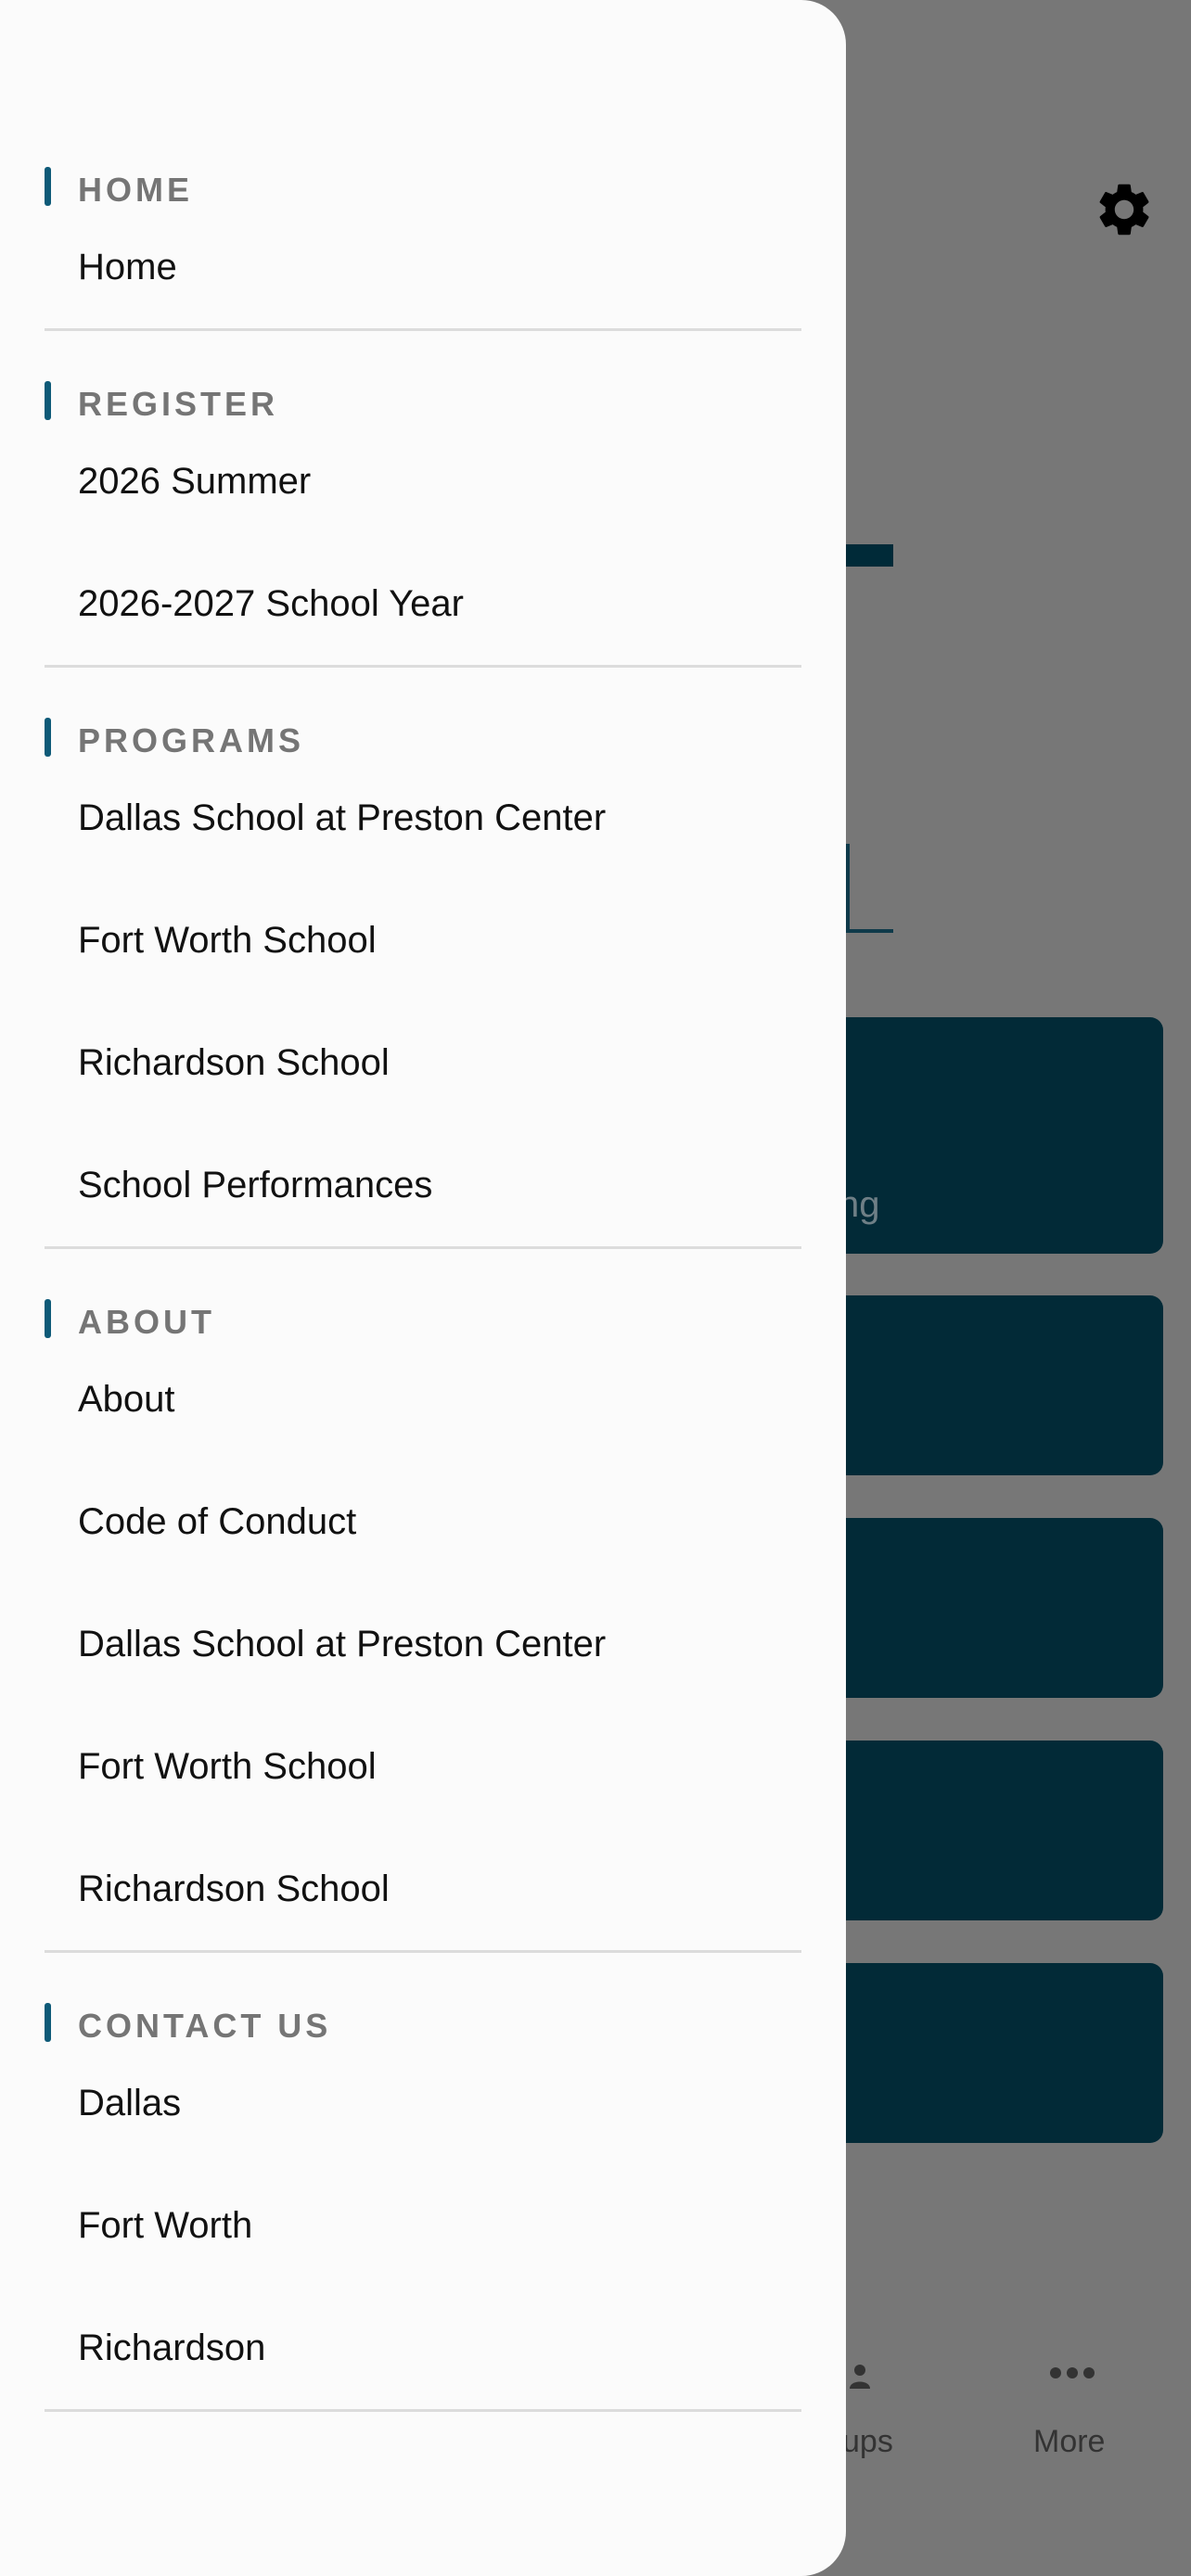 The image size is (1191, 2576). I want to click on menu-item: 2026-2027 School Year, so click(423, 603).